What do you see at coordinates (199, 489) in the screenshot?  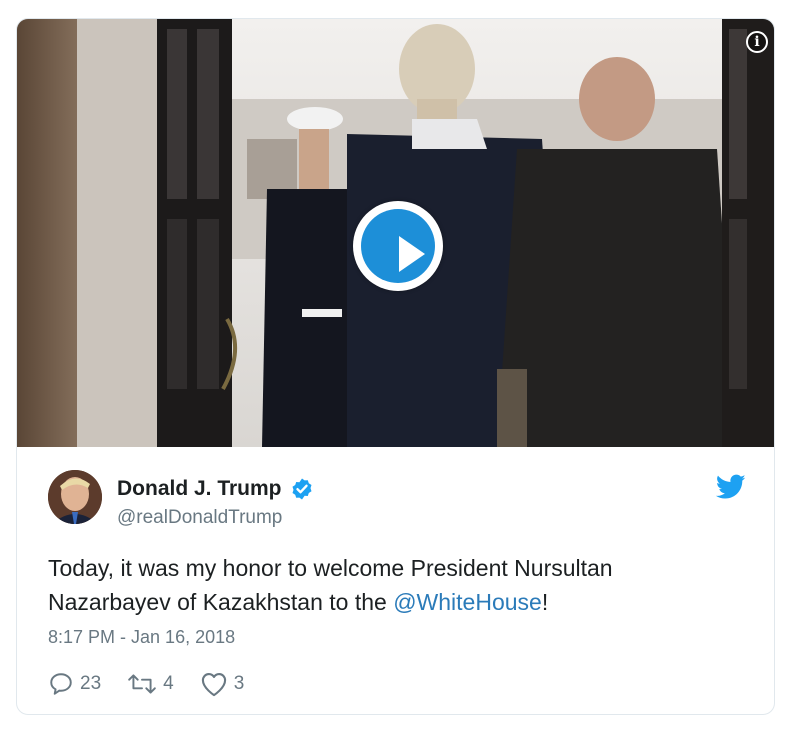 I see `display-name: Donald J. Trump` at bounding box center [199, 489].